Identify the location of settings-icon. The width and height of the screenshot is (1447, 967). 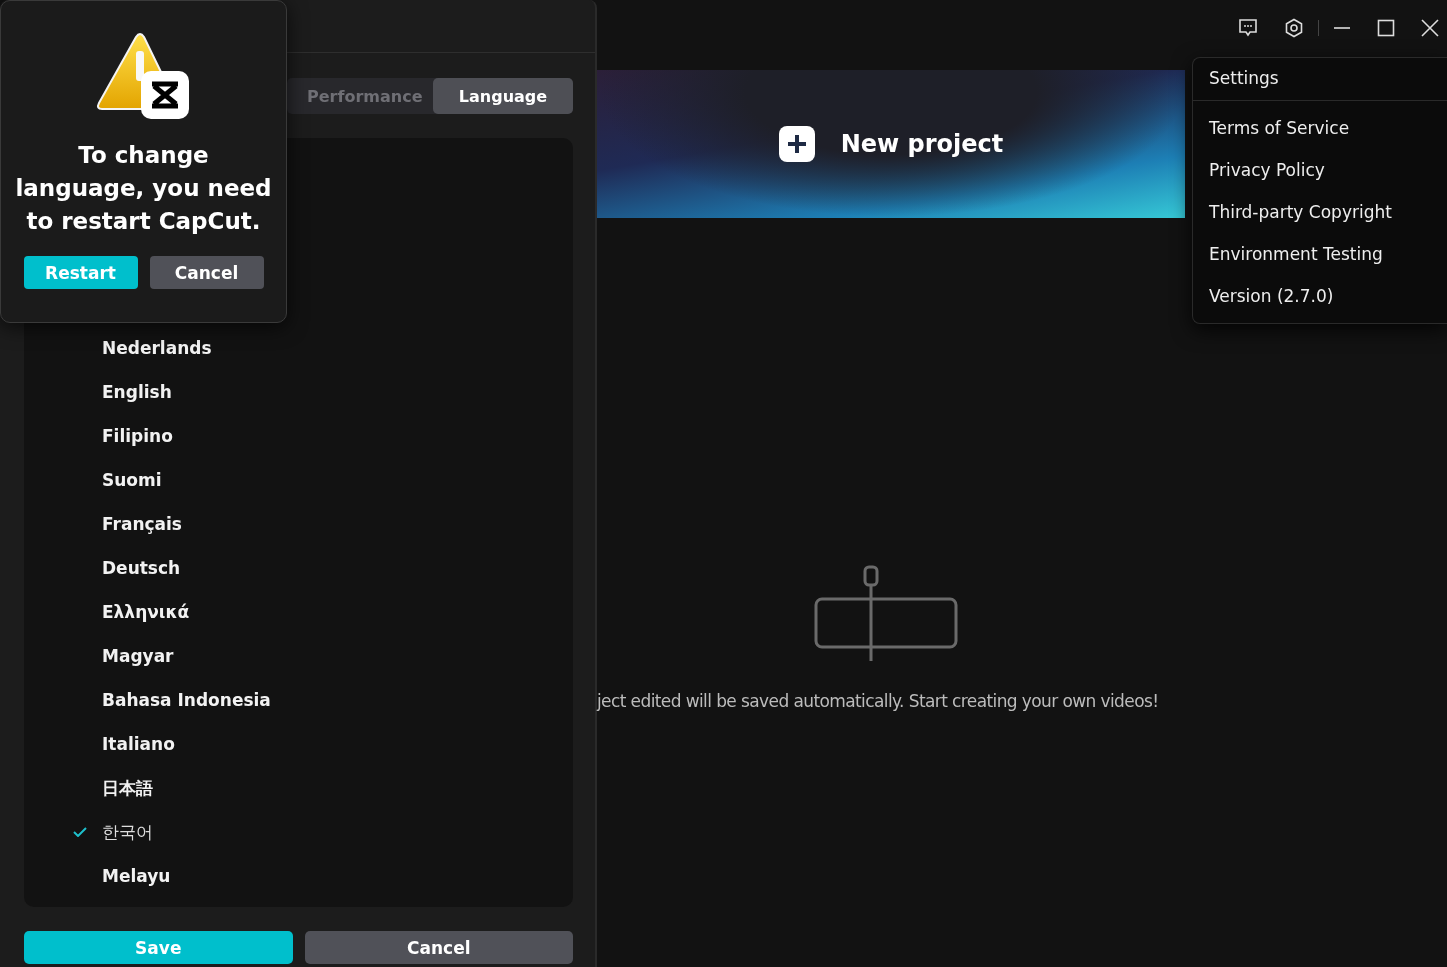
(1294, 28).